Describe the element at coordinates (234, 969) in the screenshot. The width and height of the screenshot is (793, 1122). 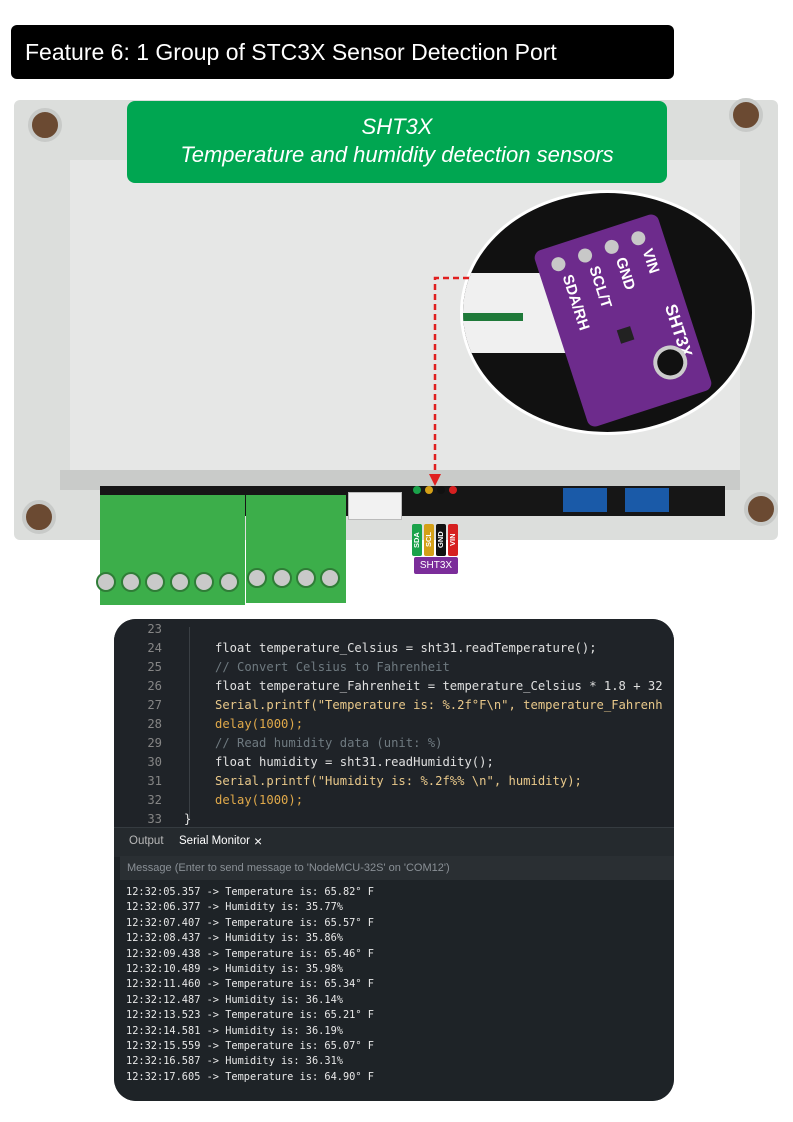
I see `serial-line: 12:32:10.489 -> Humidity is: 35.98%` at that location.